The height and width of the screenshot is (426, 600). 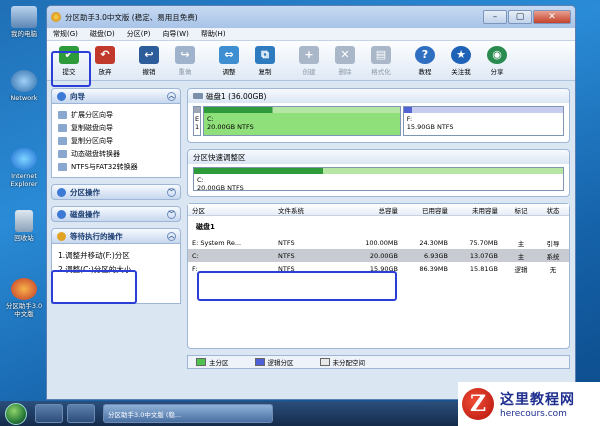 I want to click on disk-part-f: F: 15.90GB NTFS, so click(x=483, y=121).